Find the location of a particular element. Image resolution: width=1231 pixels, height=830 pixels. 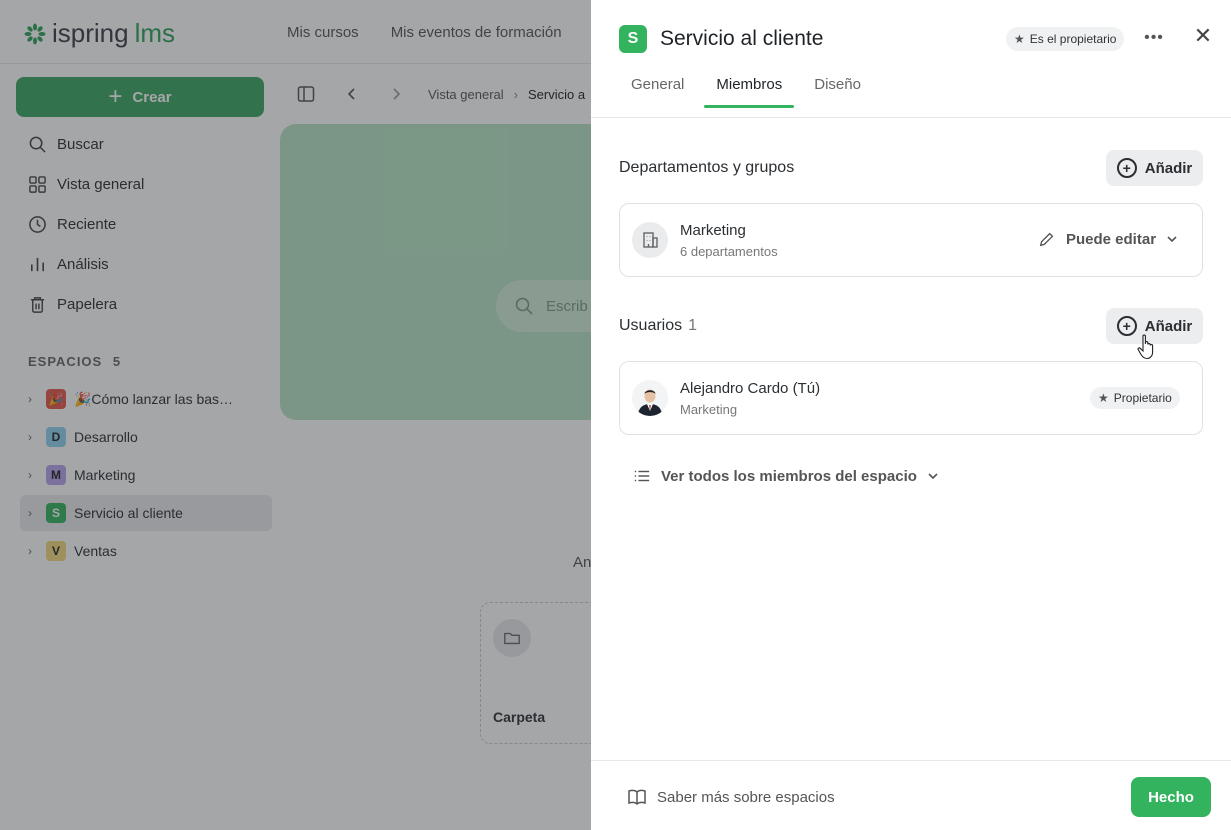

panel-footer: Saber más sobre espacios Hecho is located at coordinates (911, 795).